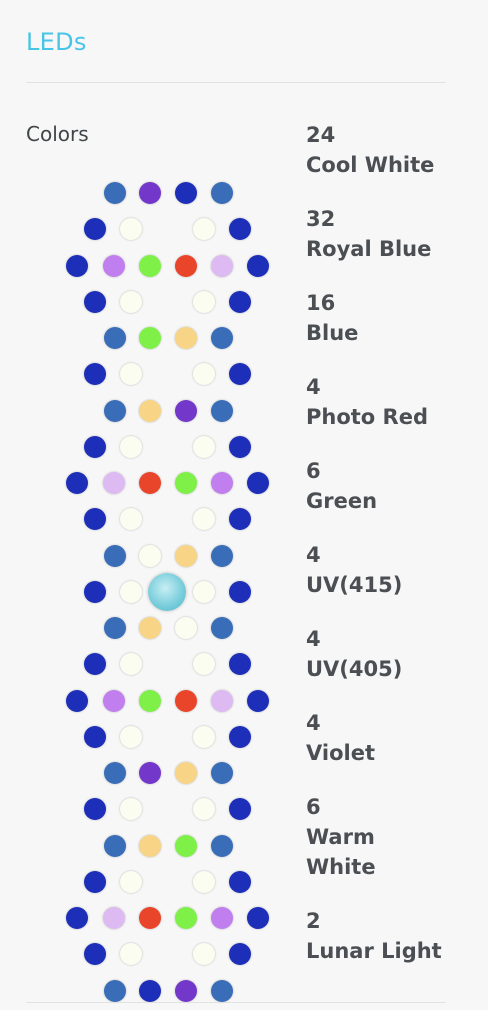  I want to click on legend-count: 2, so click(313, 921).